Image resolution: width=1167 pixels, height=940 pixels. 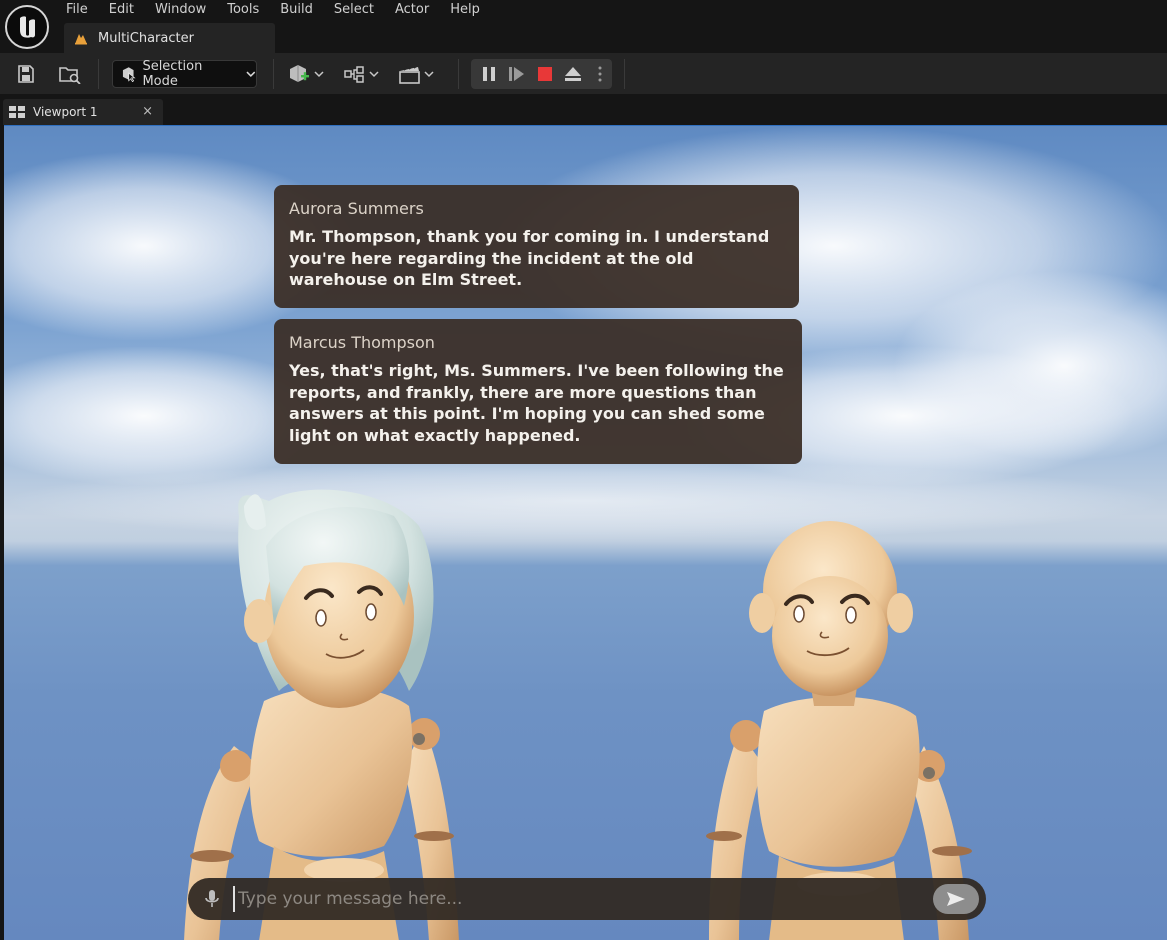 I want to click on microphone-icon, so click(x=212, y=899).